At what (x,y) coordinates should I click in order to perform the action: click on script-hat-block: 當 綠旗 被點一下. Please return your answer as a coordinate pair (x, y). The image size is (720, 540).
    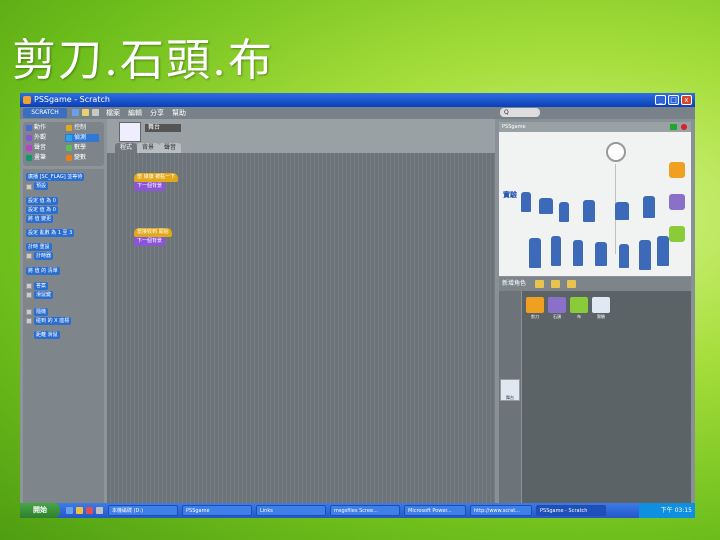
    Looking at the image, I should click on (156, 177).